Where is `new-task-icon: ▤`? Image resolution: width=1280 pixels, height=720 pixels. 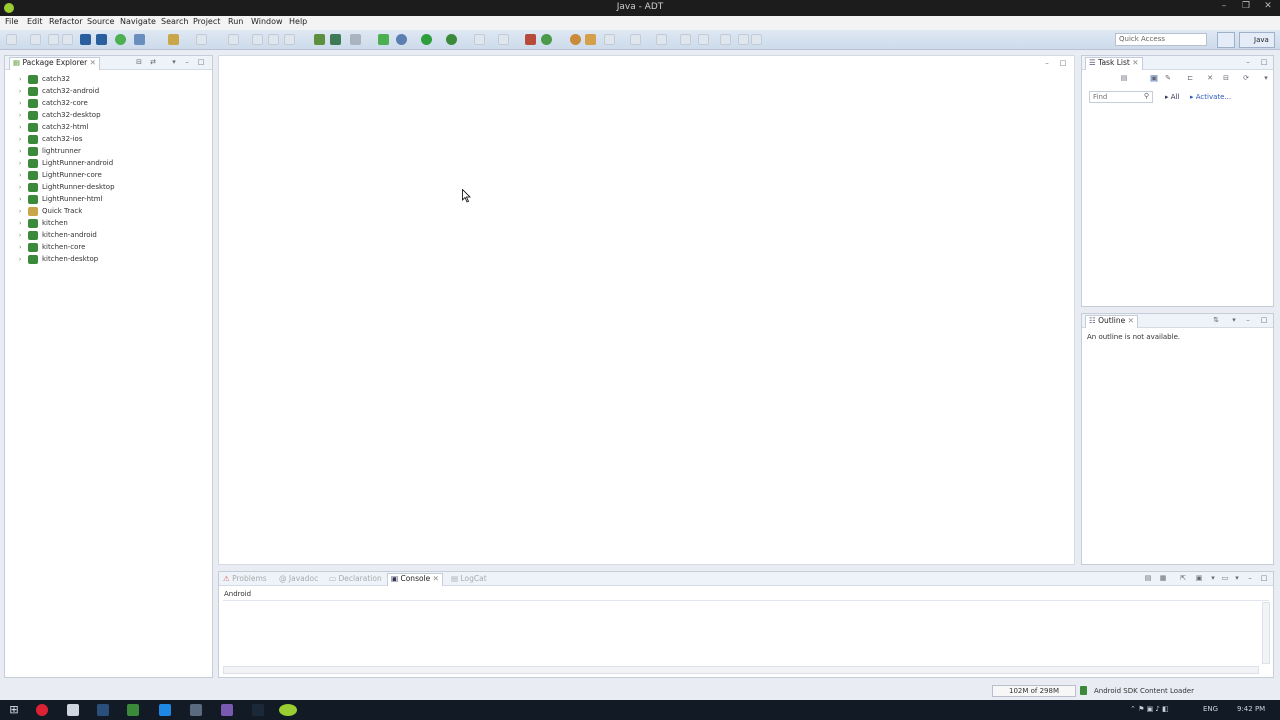
new-task-icon: ▤ is located at coordinates (1124, 78).